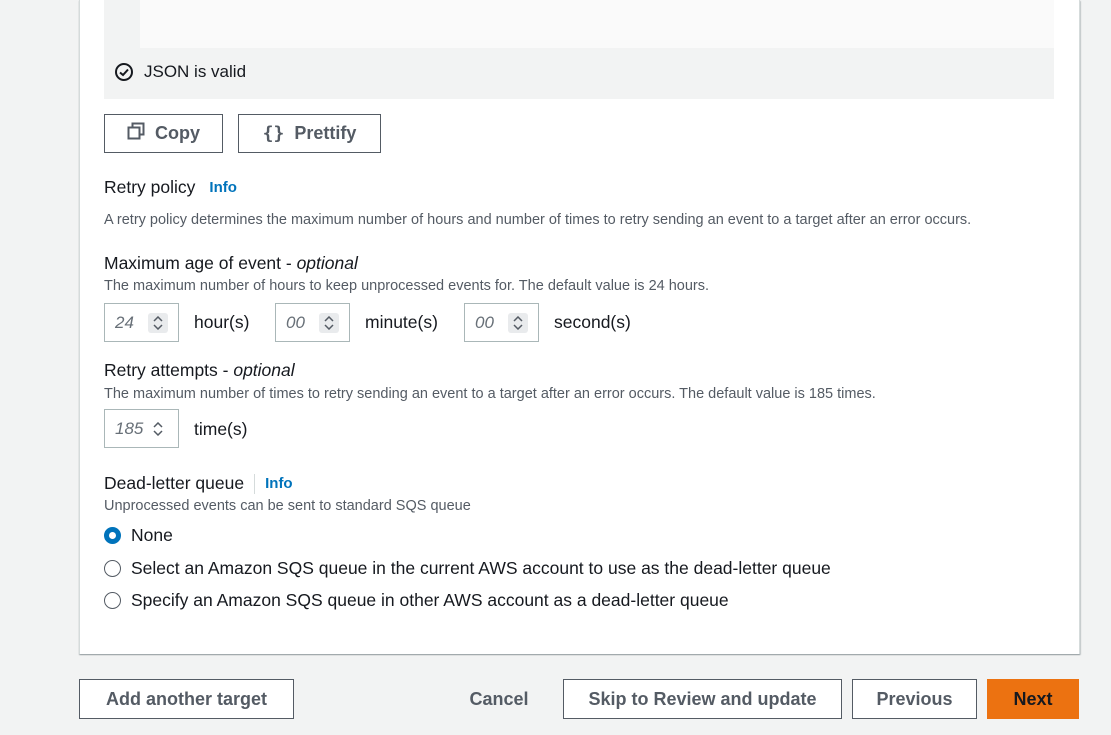  I want to click on retry-policy-title: Retry policy, so click(150, 187).